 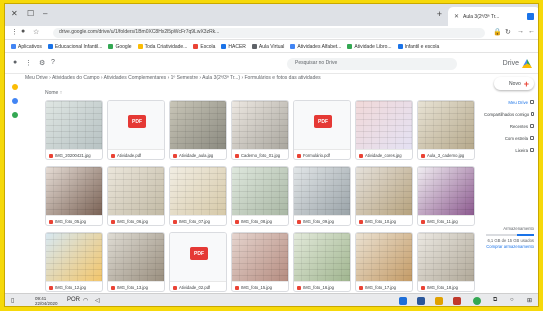 I want to click on explorer-app-icon, so click(x=421, y=301).